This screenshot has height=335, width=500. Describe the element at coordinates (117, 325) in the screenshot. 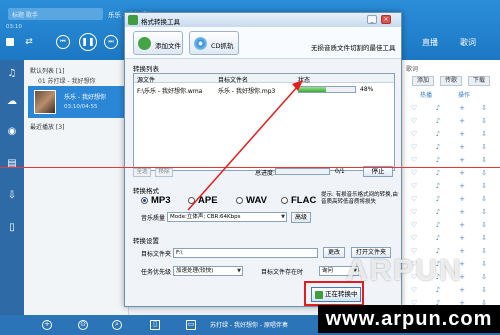

I see `search-icon: ⌕` at that location.